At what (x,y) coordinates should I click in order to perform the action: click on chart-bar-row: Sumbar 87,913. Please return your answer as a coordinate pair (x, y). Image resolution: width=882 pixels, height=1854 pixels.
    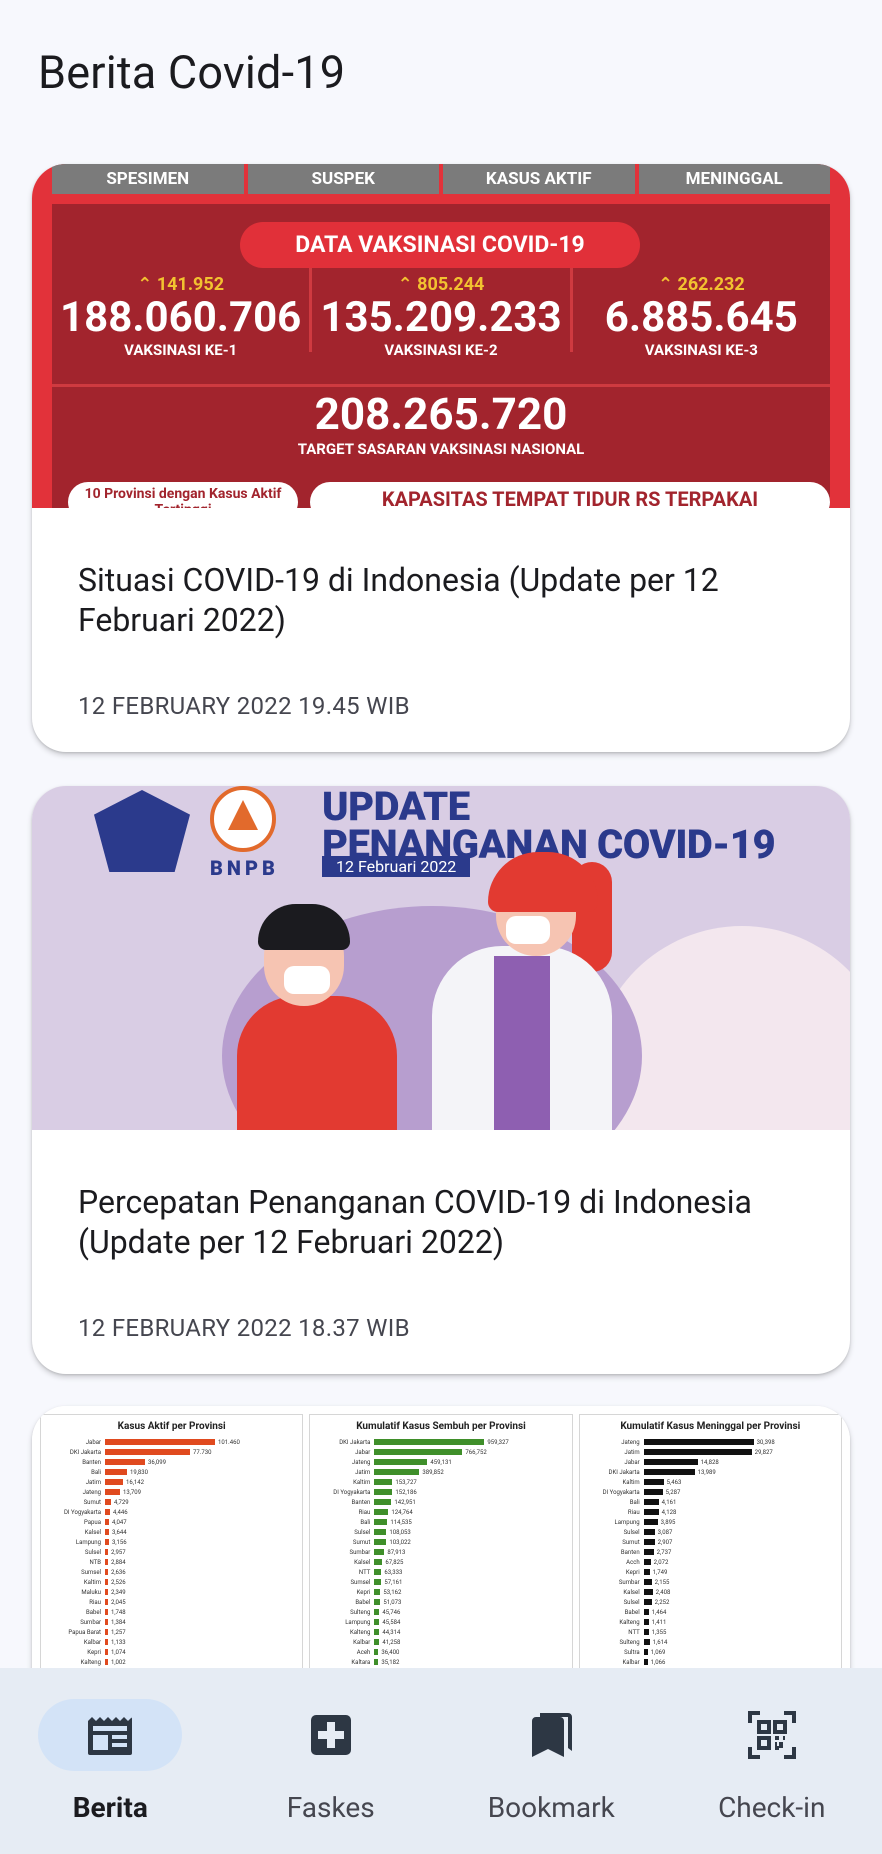
    Looking at the image, I should click on (440, 1552).